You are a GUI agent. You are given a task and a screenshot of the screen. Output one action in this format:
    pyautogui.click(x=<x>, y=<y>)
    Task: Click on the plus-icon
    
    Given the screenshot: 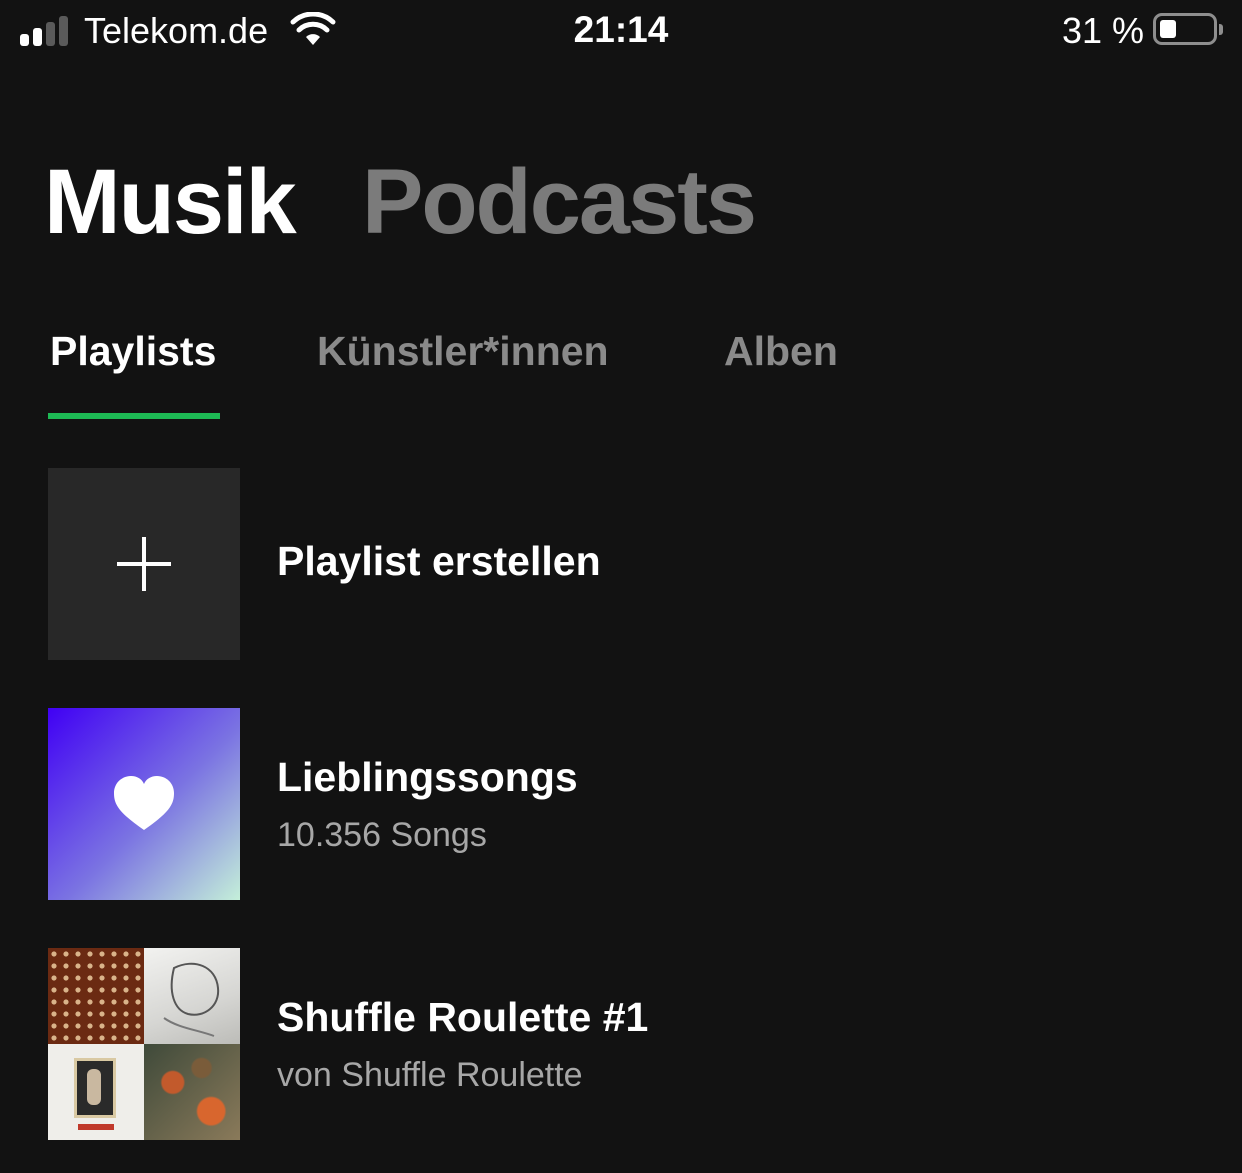 What is the action you would take?
    pyautogui.click(x=144, y=564)
    